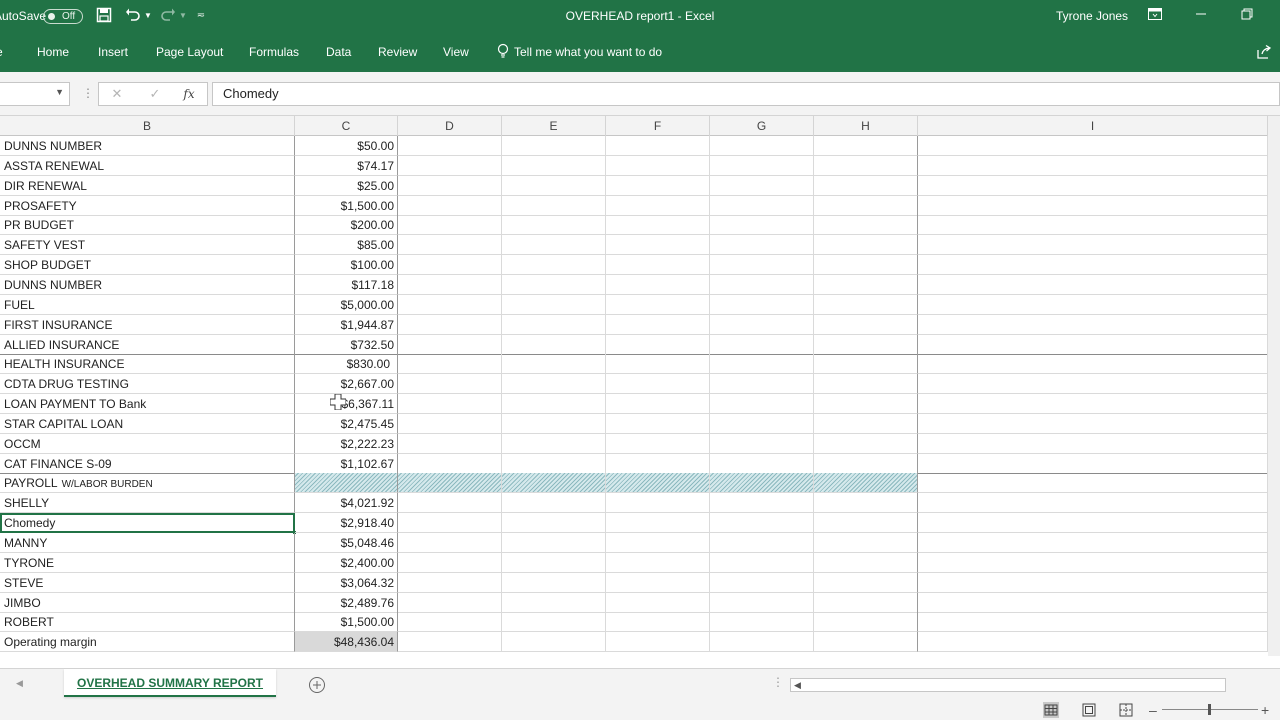 This screenshot has width=1280, height=720. I want to click on cell-label: ALLIED INSURANCE, so click(147, 344).